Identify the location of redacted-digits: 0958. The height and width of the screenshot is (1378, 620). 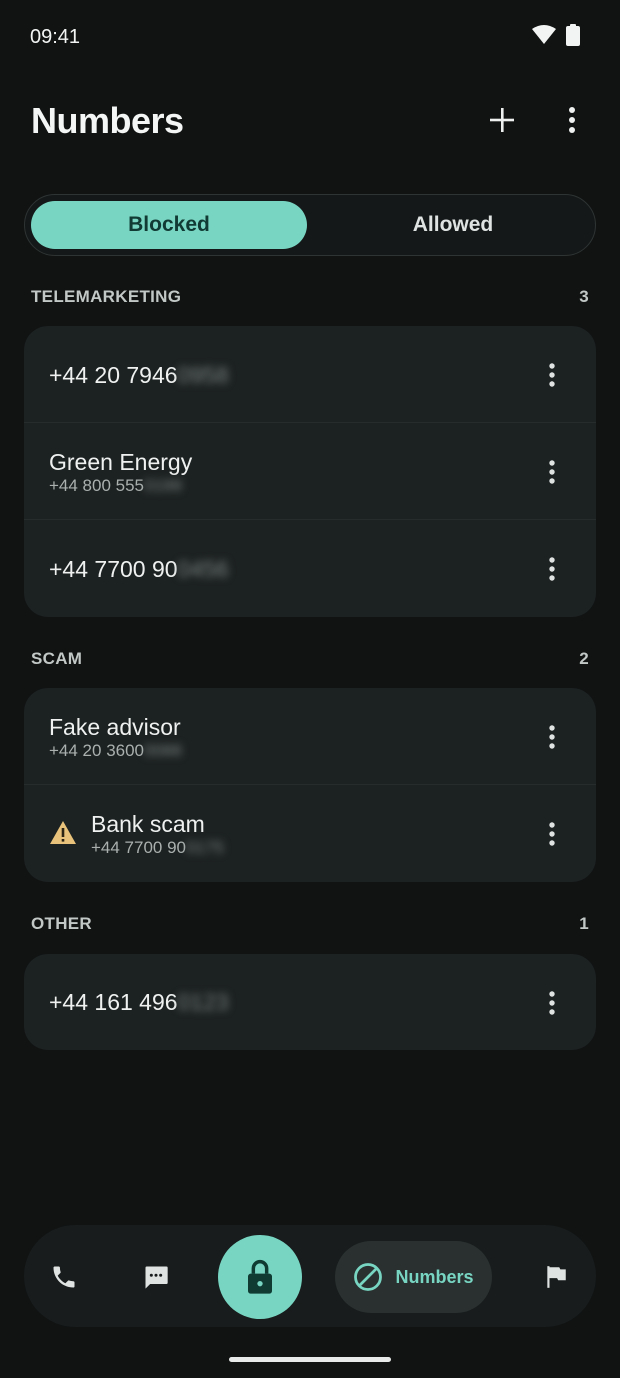
(203, 374).